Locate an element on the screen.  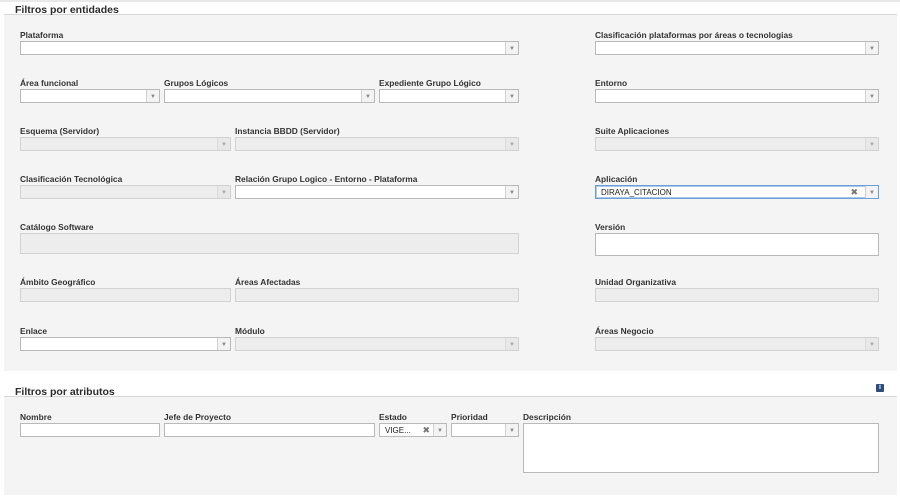
modulo-select: ▼ is located at coordinates (377, 344).